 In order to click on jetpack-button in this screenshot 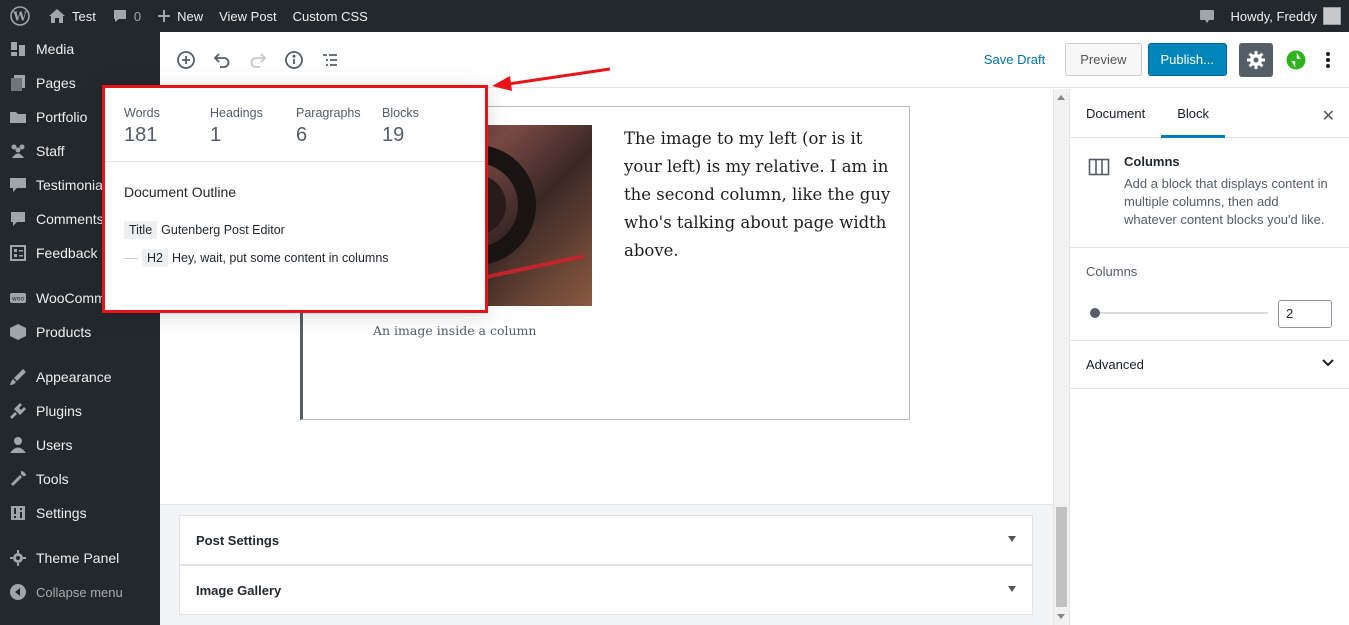, I will do `click(1296, 60)`.